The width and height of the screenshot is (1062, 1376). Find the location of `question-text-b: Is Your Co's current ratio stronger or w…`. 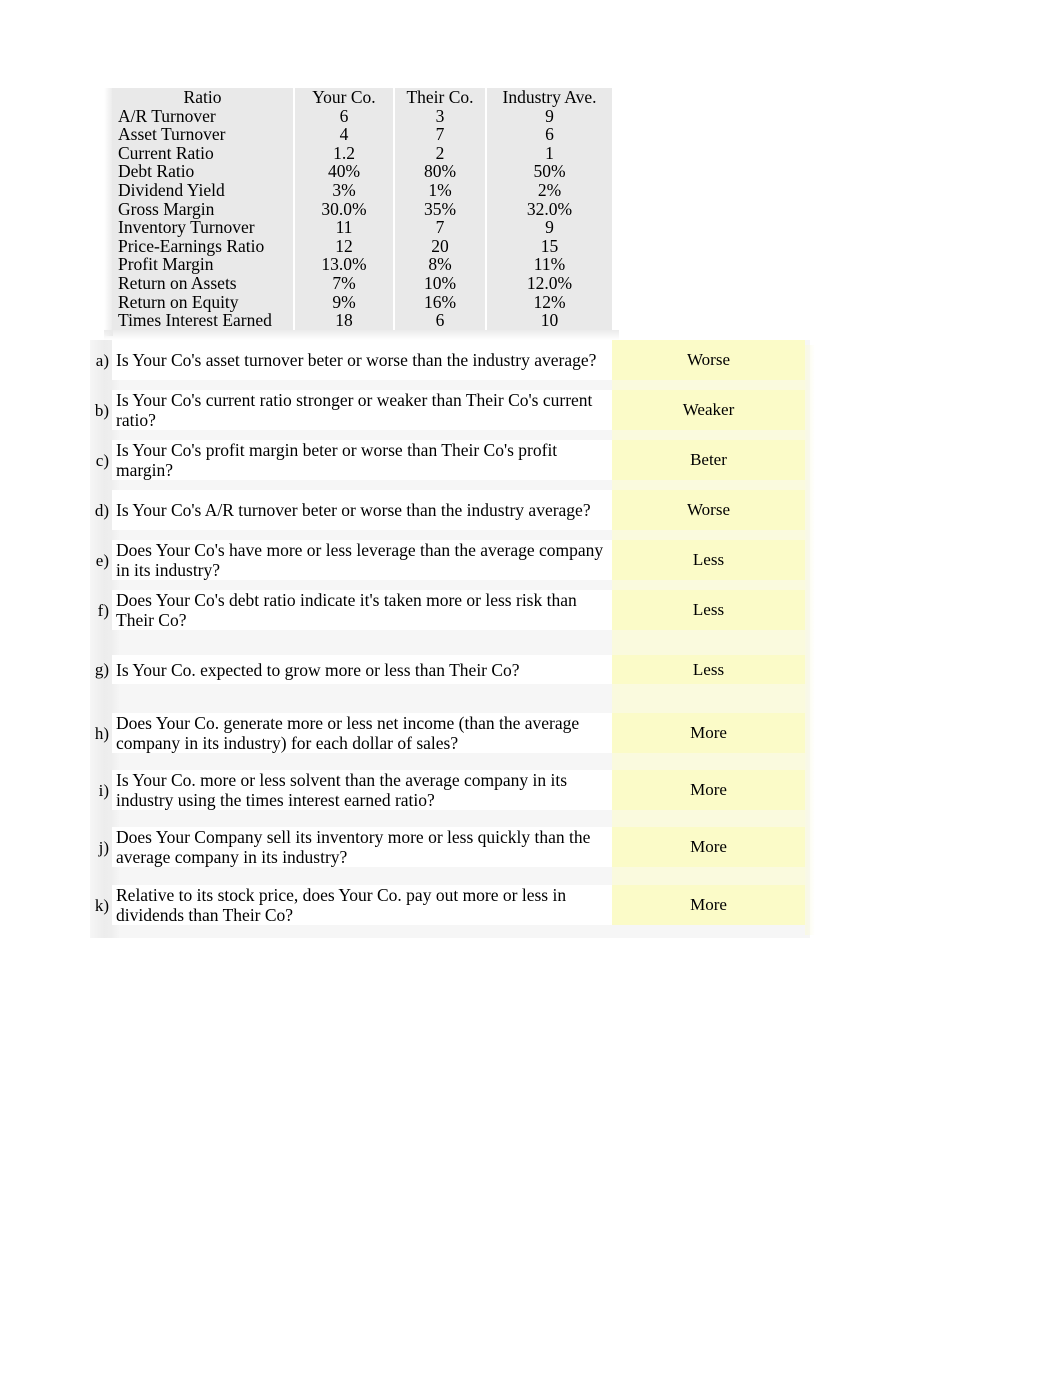

question-text-b: Is Your Co's current ratio stronger or w… is located at coordinates (362, 410).